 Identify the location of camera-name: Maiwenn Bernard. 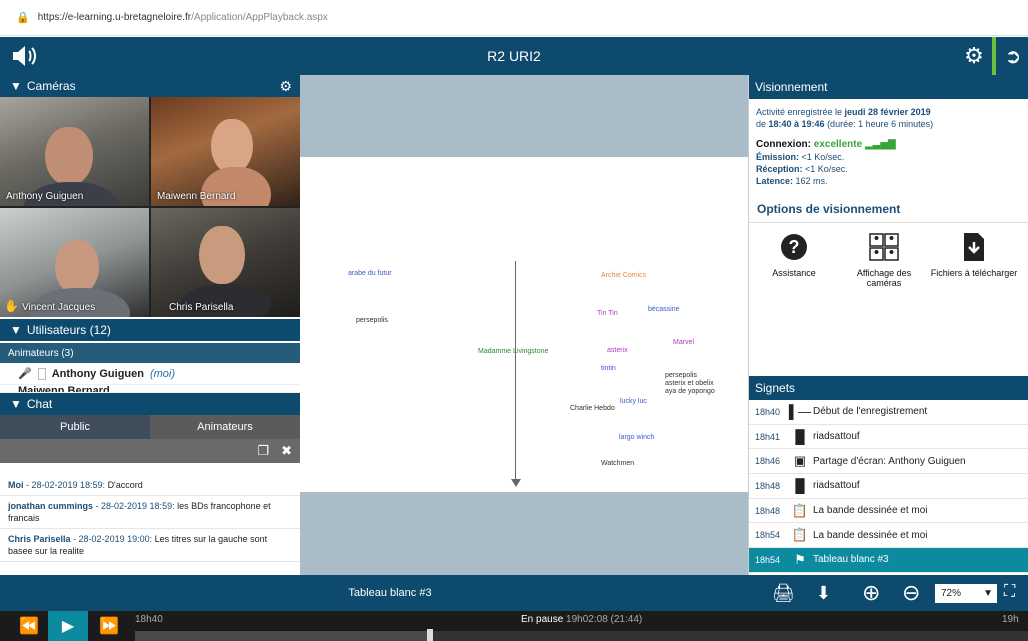
(196, 196).